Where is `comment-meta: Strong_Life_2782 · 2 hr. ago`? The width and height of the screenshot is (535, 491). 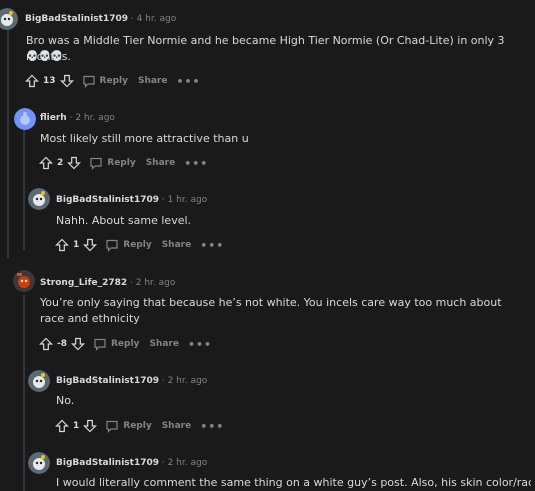 comment-meta: Strong_Life_2782 · 2 hr. ago is located at coordinates (108, 283).